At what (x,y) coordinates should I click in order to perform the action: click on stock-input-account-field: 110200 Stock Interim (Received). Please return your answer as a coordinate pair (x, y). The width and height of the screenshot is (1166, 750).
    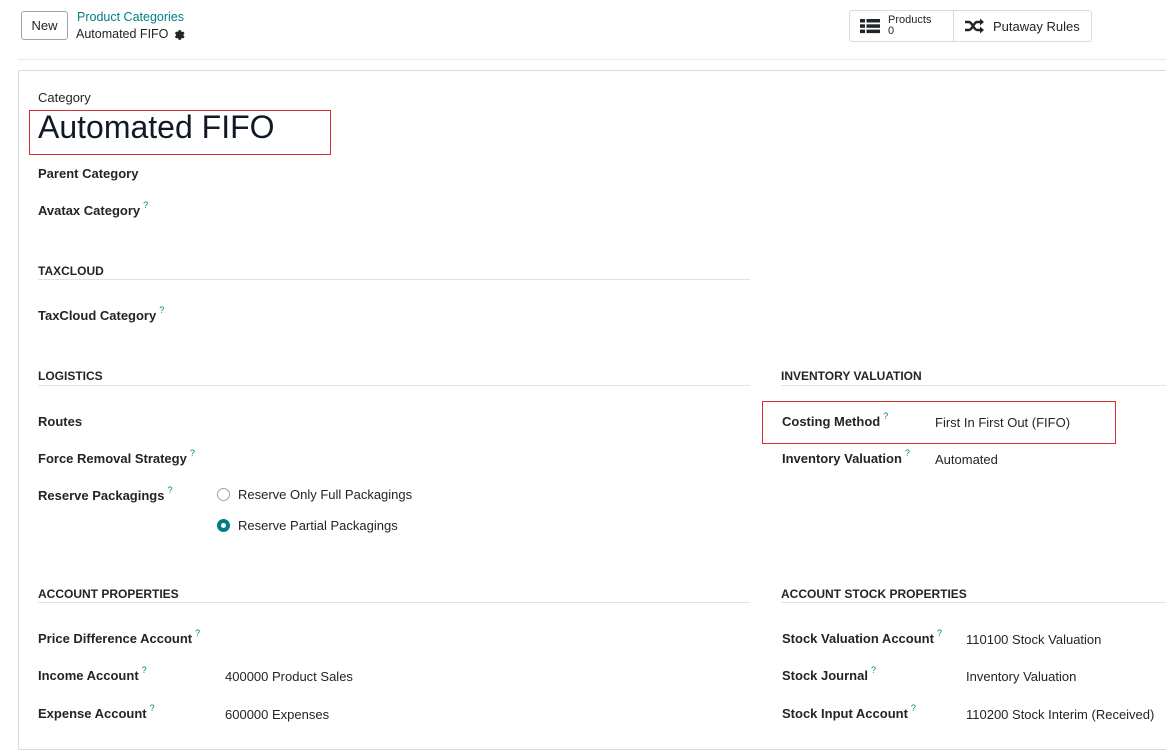
    Looking at the image, I should click on (1060, 714).